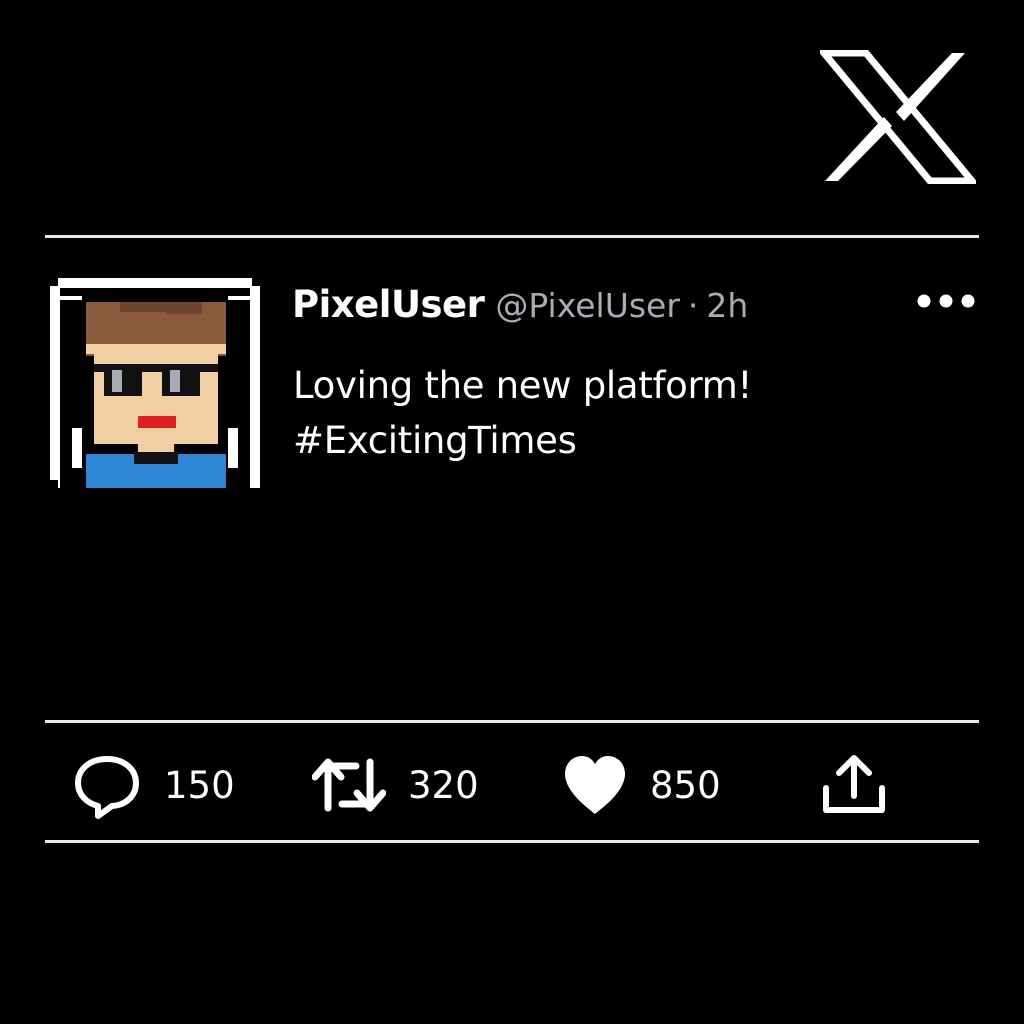 The image size is (1024, 1024). I want to click on comment-bubble-icon, so click(107, 787).